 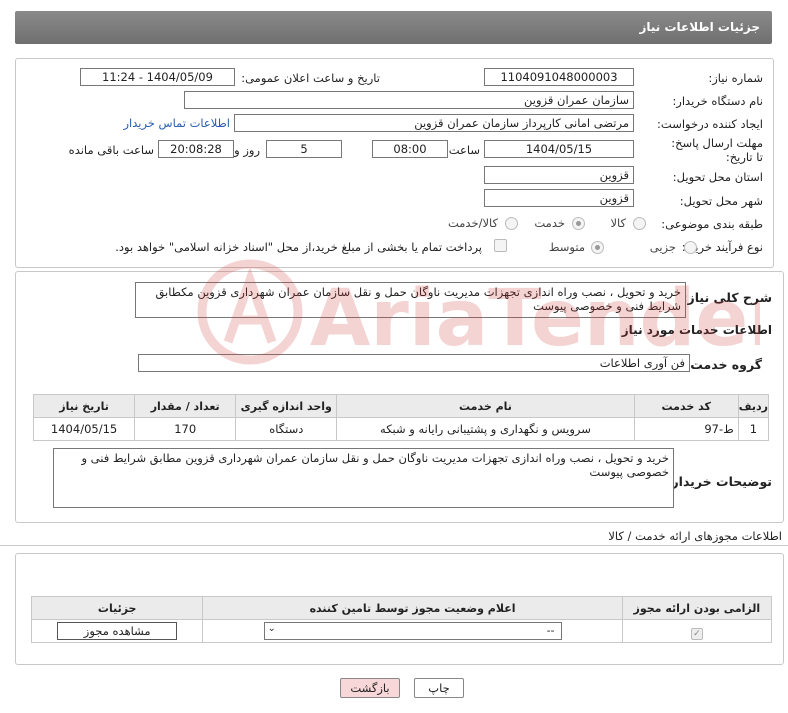 What do you see at coordinates (111, 150) in the screenshot?
I see `remaining-label: ساعت باقی مانده` at bounding box center [111, 150].